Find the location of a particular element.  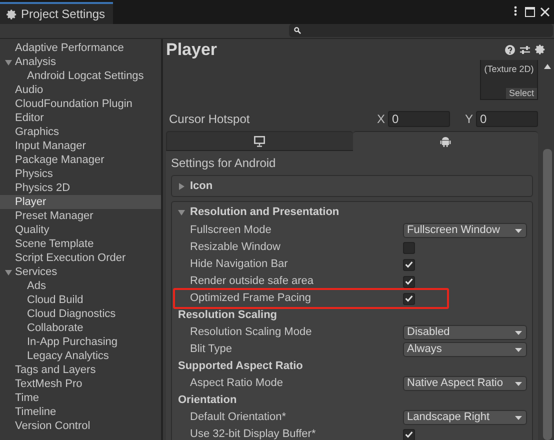

collapsed-arrow-icon is located at coordinates (181, 186).